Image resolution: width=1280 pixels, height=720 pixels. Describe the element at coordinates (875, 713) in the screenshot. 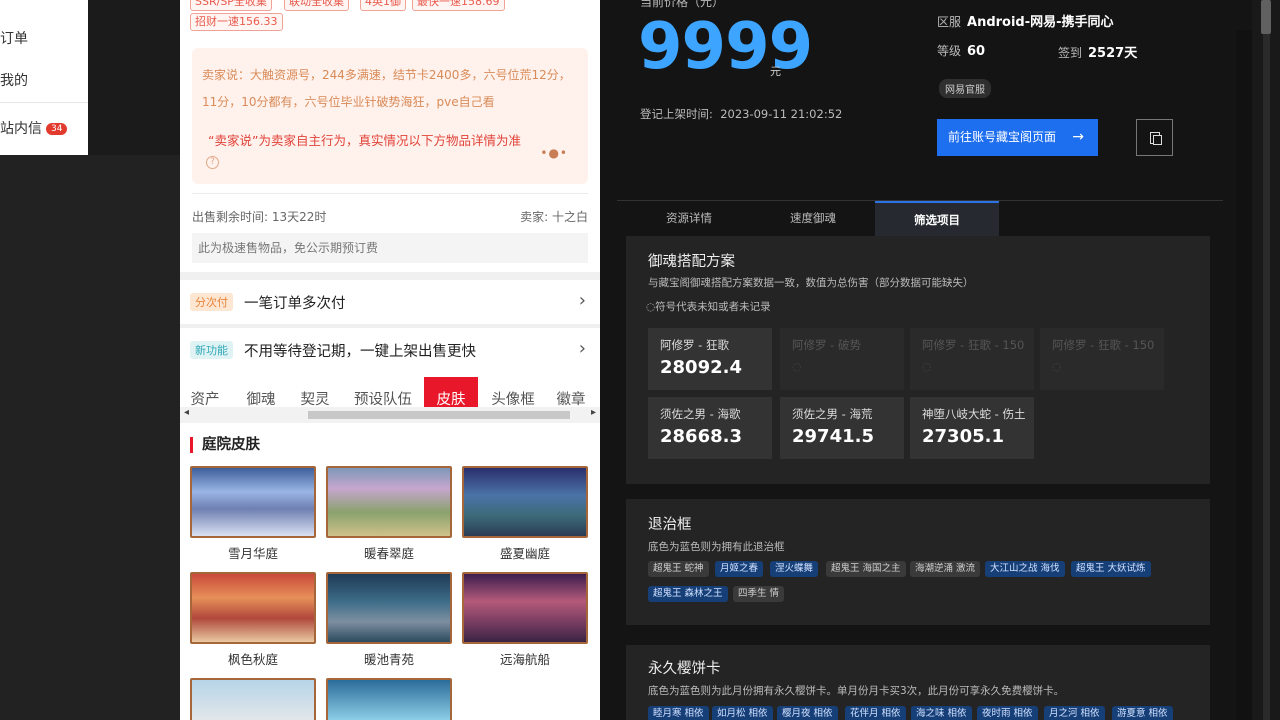

I see `sakura-chip: 花伴月 相依` at that location.